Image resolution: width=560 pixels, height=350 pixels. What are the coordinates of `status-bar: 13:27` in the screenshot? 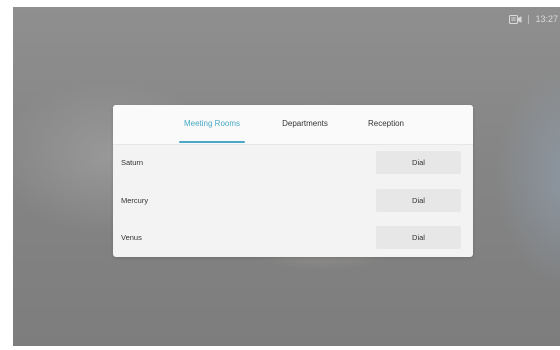 It's located at (534, 19).